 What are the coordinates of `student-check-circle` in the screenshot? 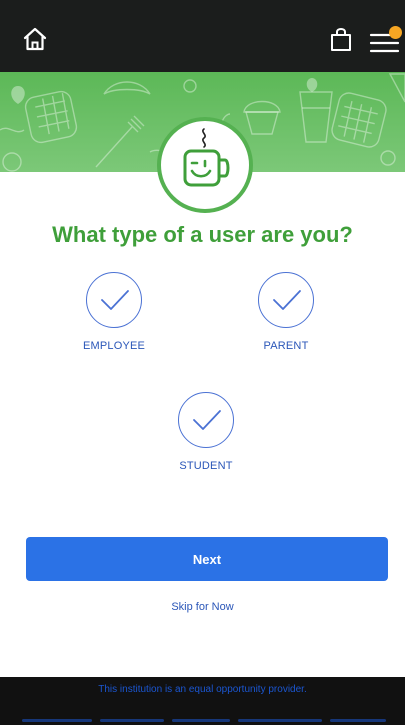 It's located at (206, 420).